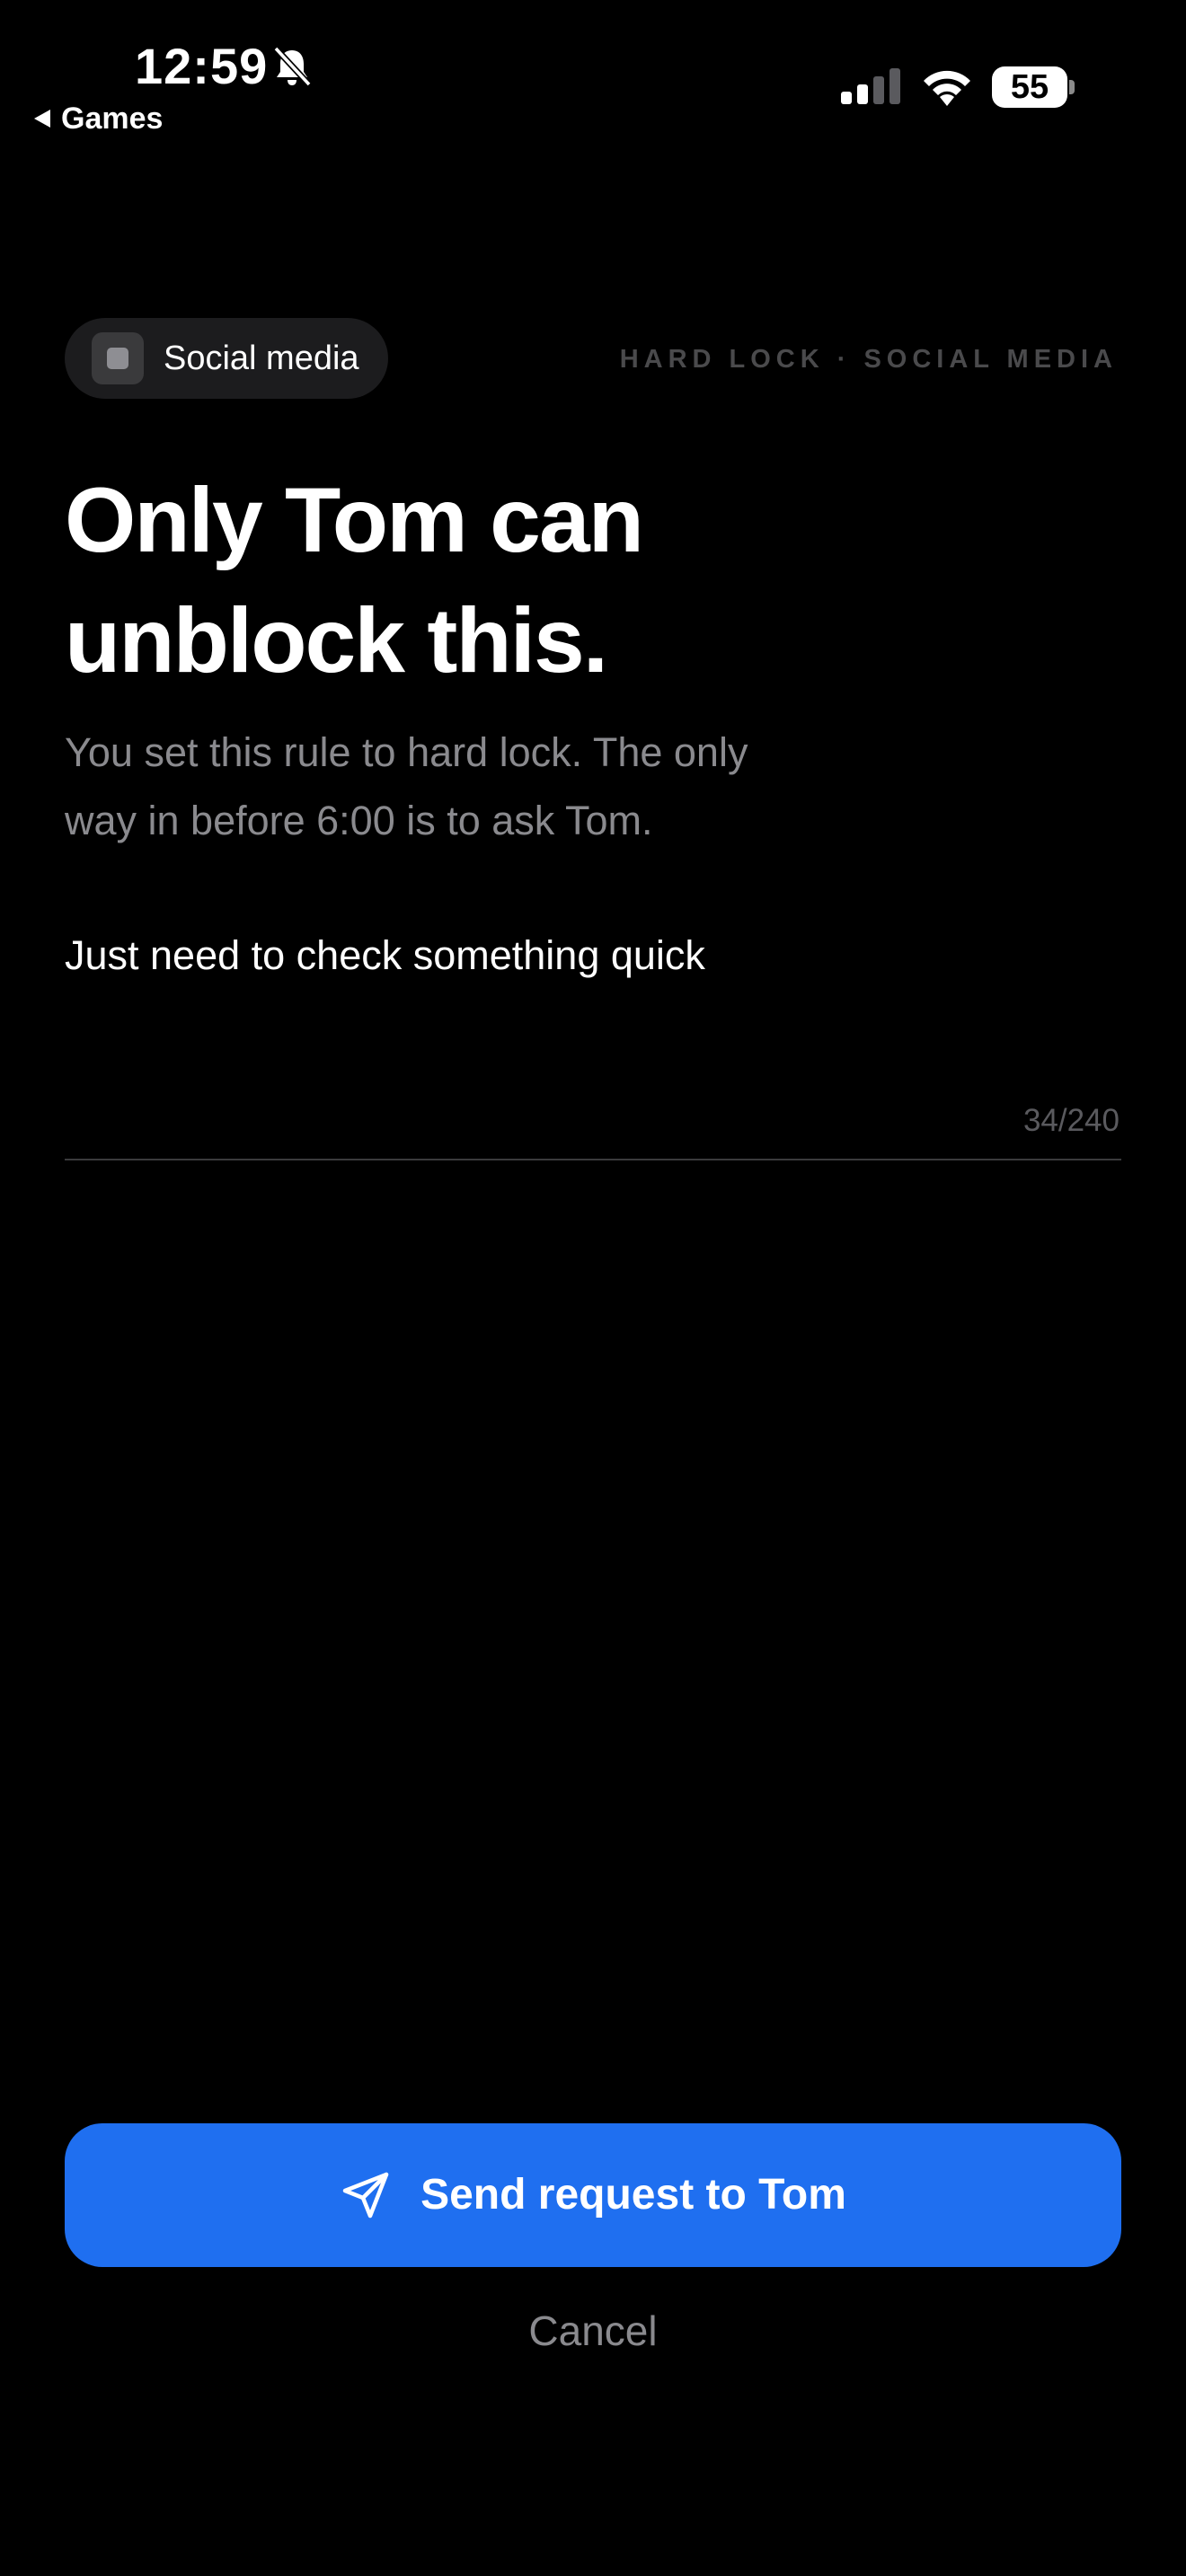 The width and height of the screenshot is (1186, 2576). Describe the element at coordinates (593, 991) in the screenshot. I see `request-message-input: Just need to check something quick` at that location.